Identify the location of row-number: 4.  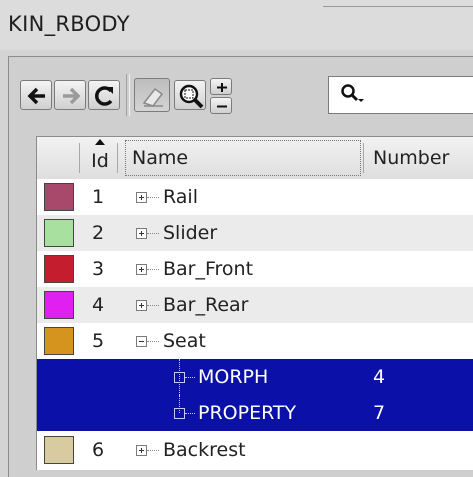
(379, 377).